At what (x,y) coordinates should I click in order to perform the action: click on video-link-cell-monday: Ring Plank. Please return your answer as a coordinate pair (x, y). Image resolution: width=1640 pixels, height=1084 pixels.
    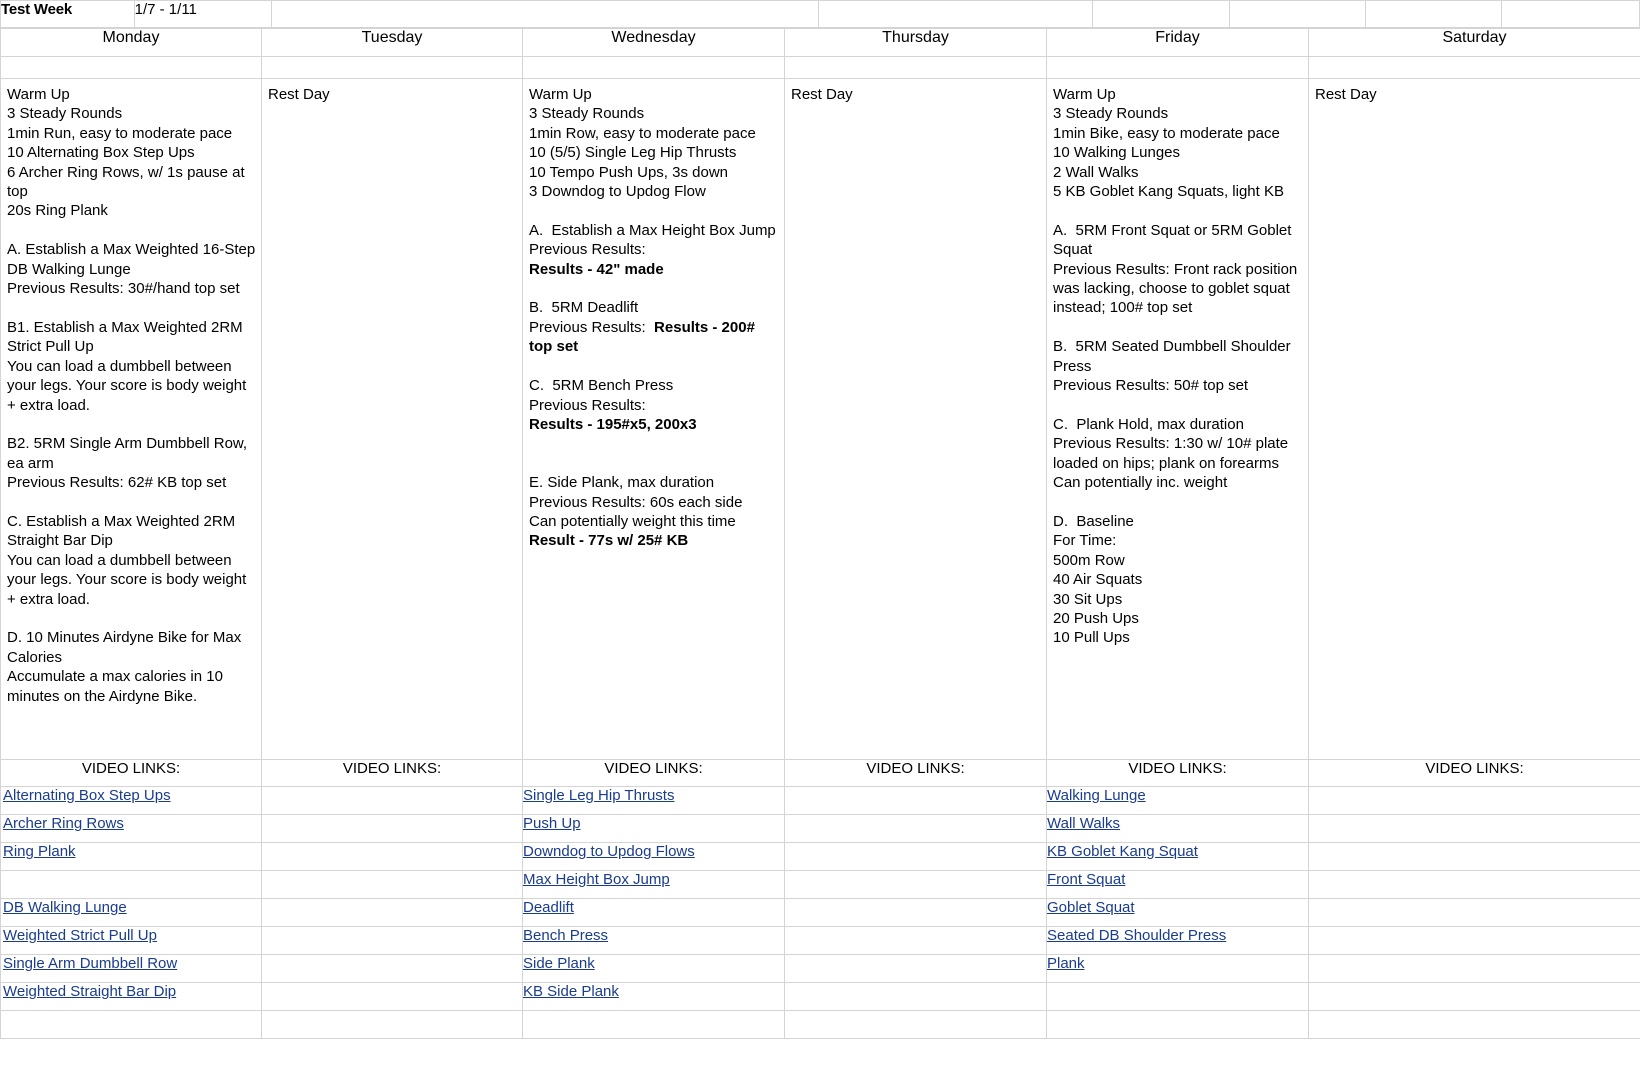
    Looking at the image, I should click on (131, 856).